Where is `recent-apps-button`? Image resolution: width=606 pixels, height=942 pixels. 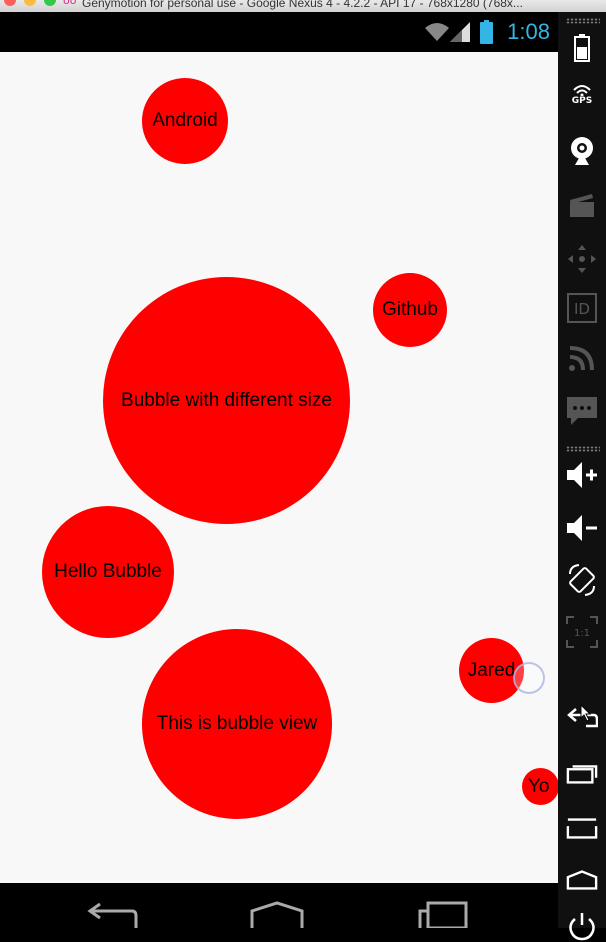 recent-apps-button is located at coordinates (582, 773).